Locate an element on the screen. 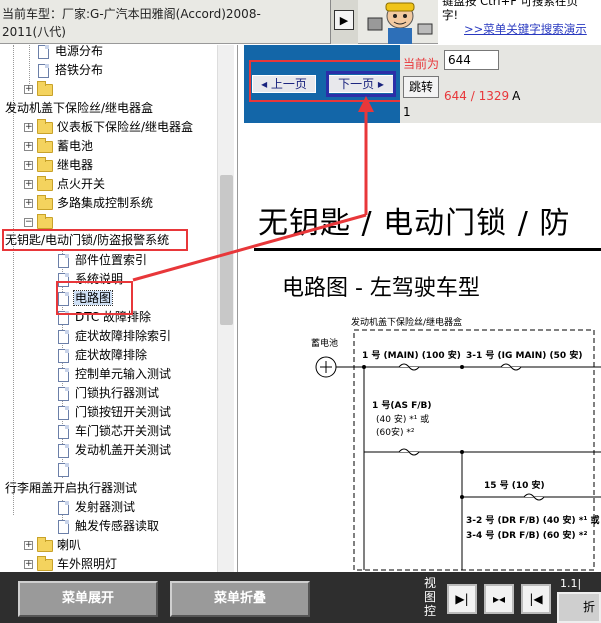 The width and height of the screenshot is (601, 623). fuse-box-label: 发动机盖下保险丝/继电器盒 is located at coordinates (406, 322).